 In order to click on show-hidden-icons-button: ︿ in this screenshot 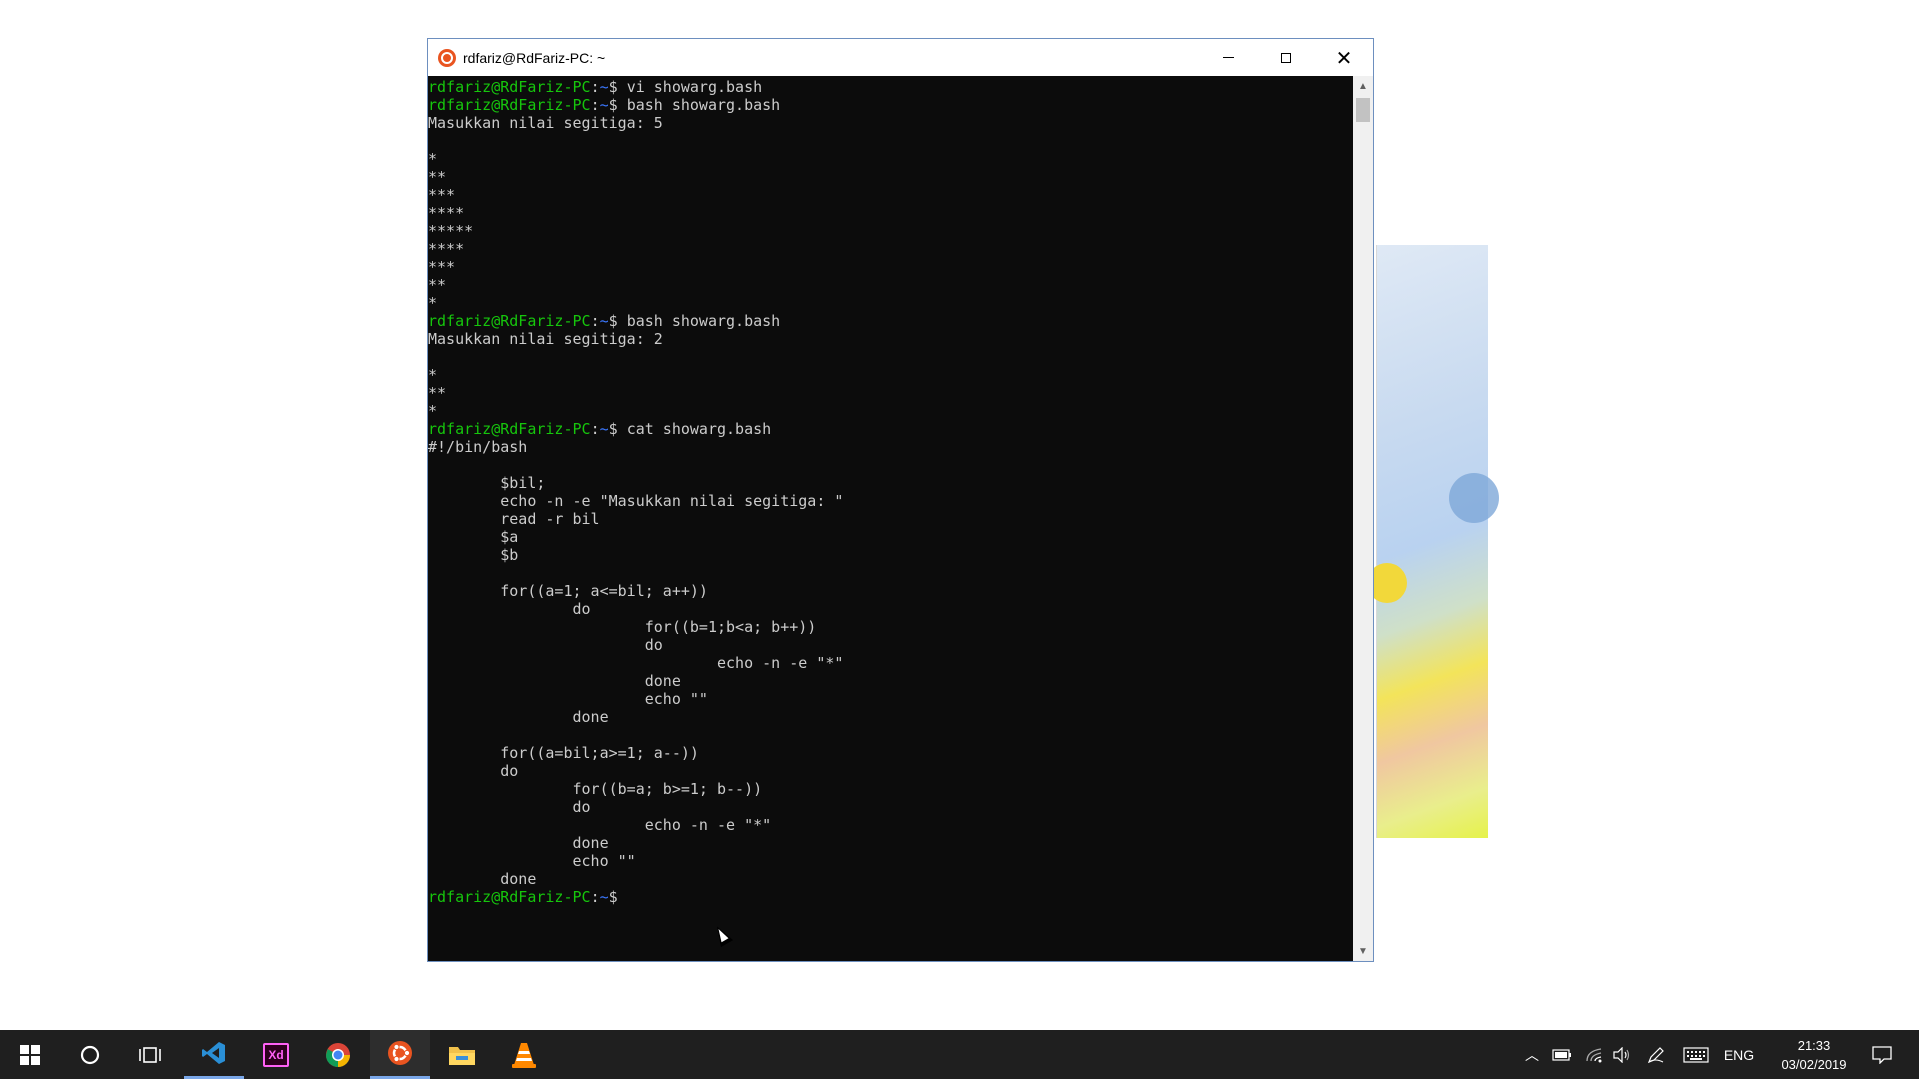, I will do `click(1532, 1054)`.